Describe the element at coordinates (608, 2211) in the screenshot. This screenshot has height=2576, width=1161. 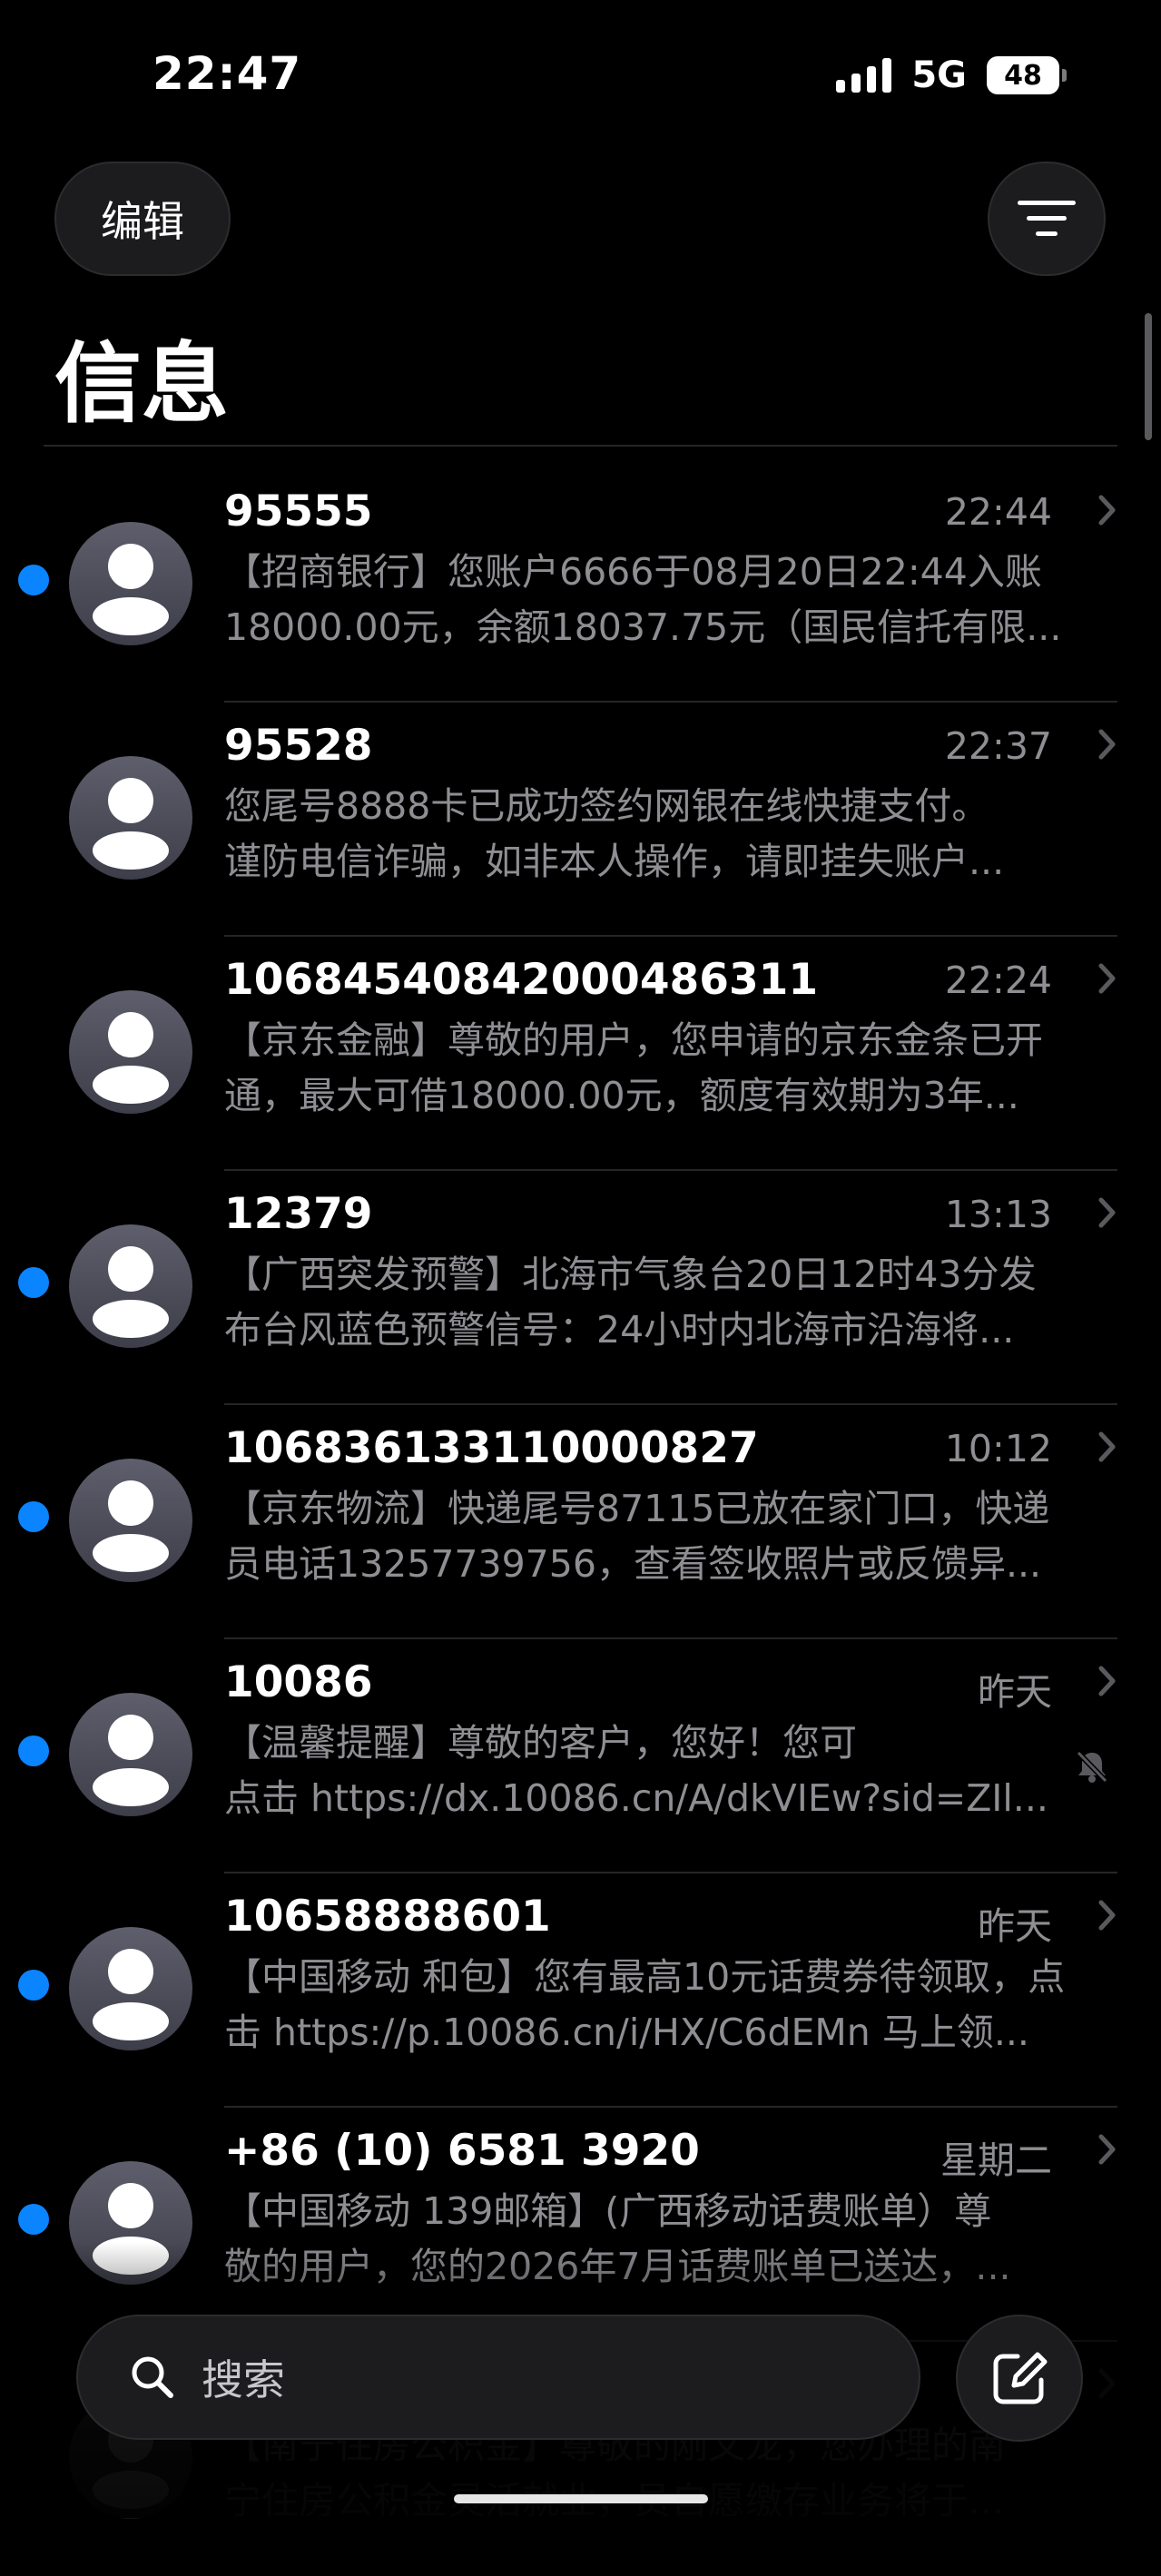
I see `preview-line: 【中国移动 139邮箱】(广西移动话费账单）尊` at that location.